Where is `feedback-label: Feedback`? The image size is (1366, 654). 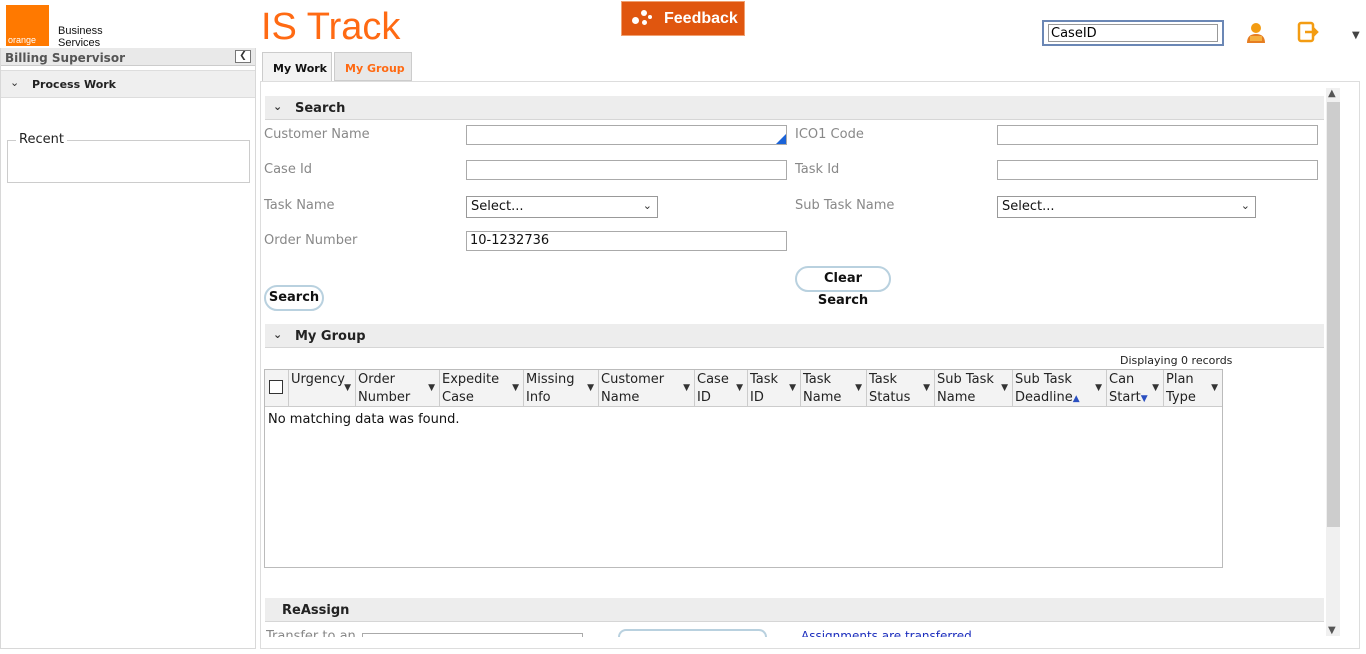
feedback-label: Feedback is located at coordinates (701, 18).